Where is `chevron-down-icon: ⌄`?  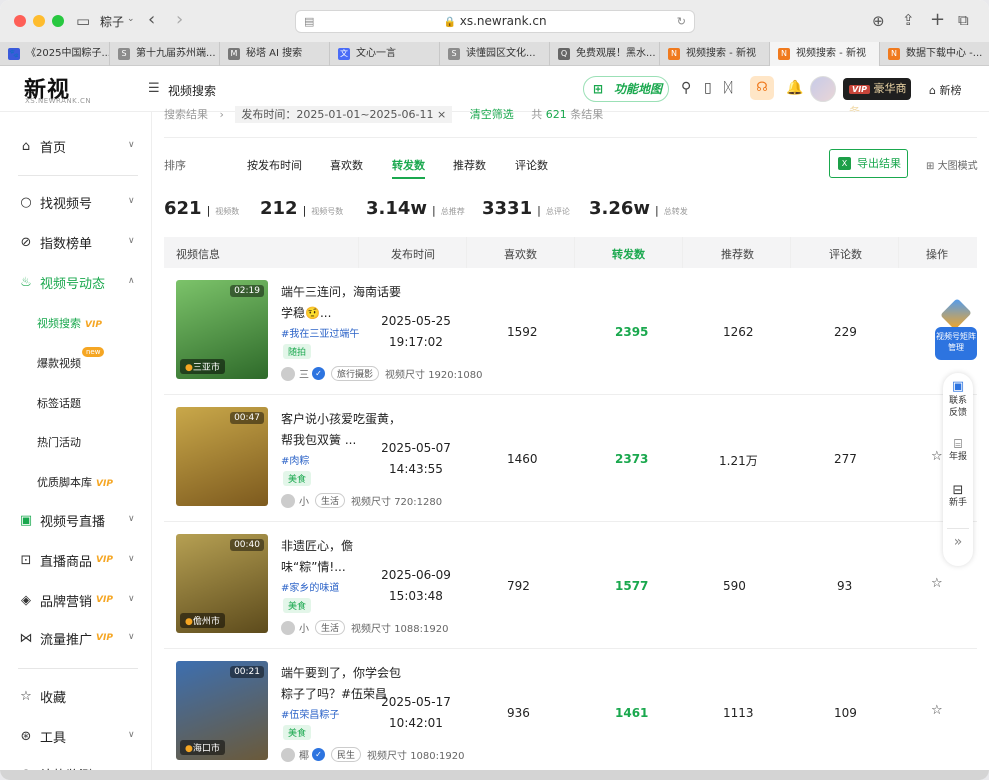 chevron-down-icon: ⌄ is located at coordinates (131, 19).